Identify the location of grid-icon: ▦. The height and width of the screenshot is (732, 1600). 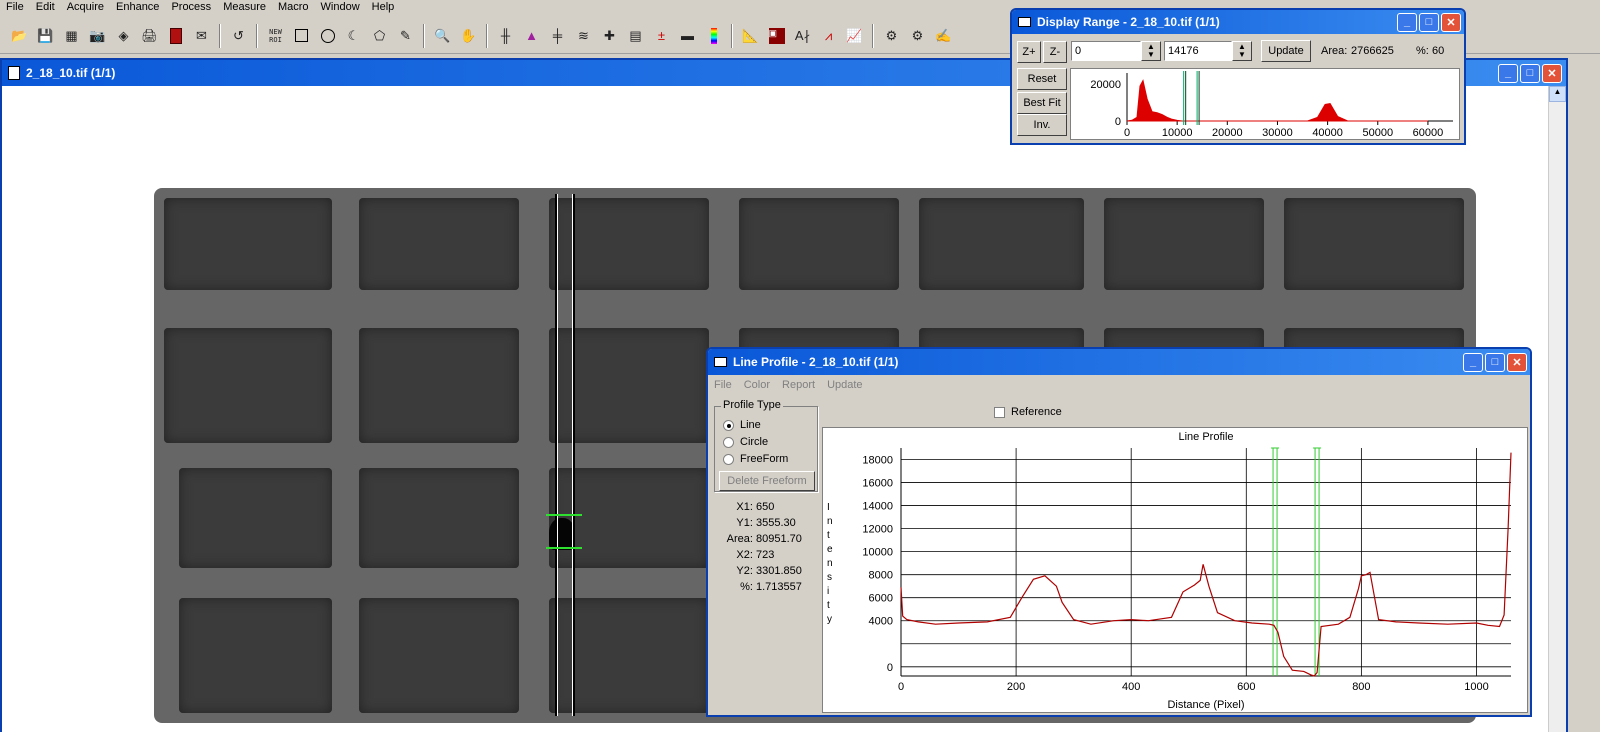
(71, 36).